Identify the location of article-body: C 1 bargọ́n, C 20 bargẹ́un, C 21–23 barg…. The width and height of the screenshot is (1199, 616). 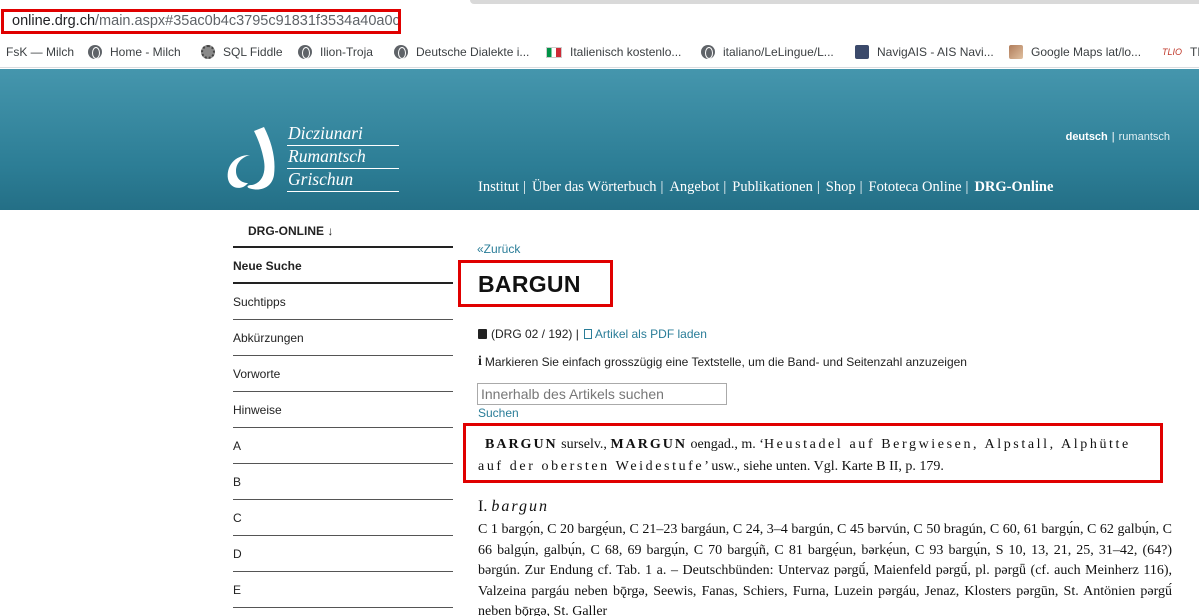
(825, 569).